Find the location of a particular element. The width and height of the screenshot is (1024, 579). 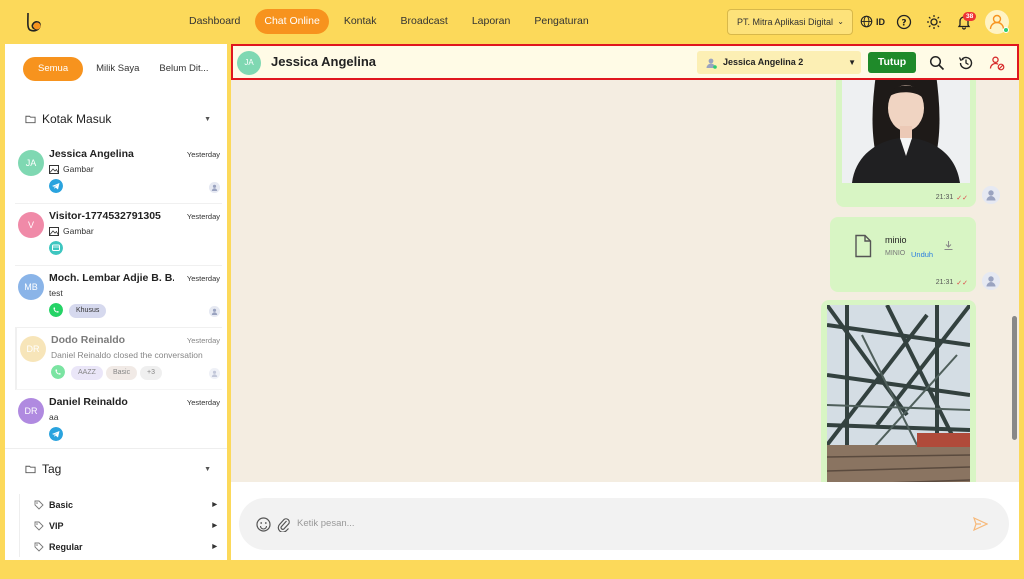

contact-avatar: DR is located at coordinates (33, 349).